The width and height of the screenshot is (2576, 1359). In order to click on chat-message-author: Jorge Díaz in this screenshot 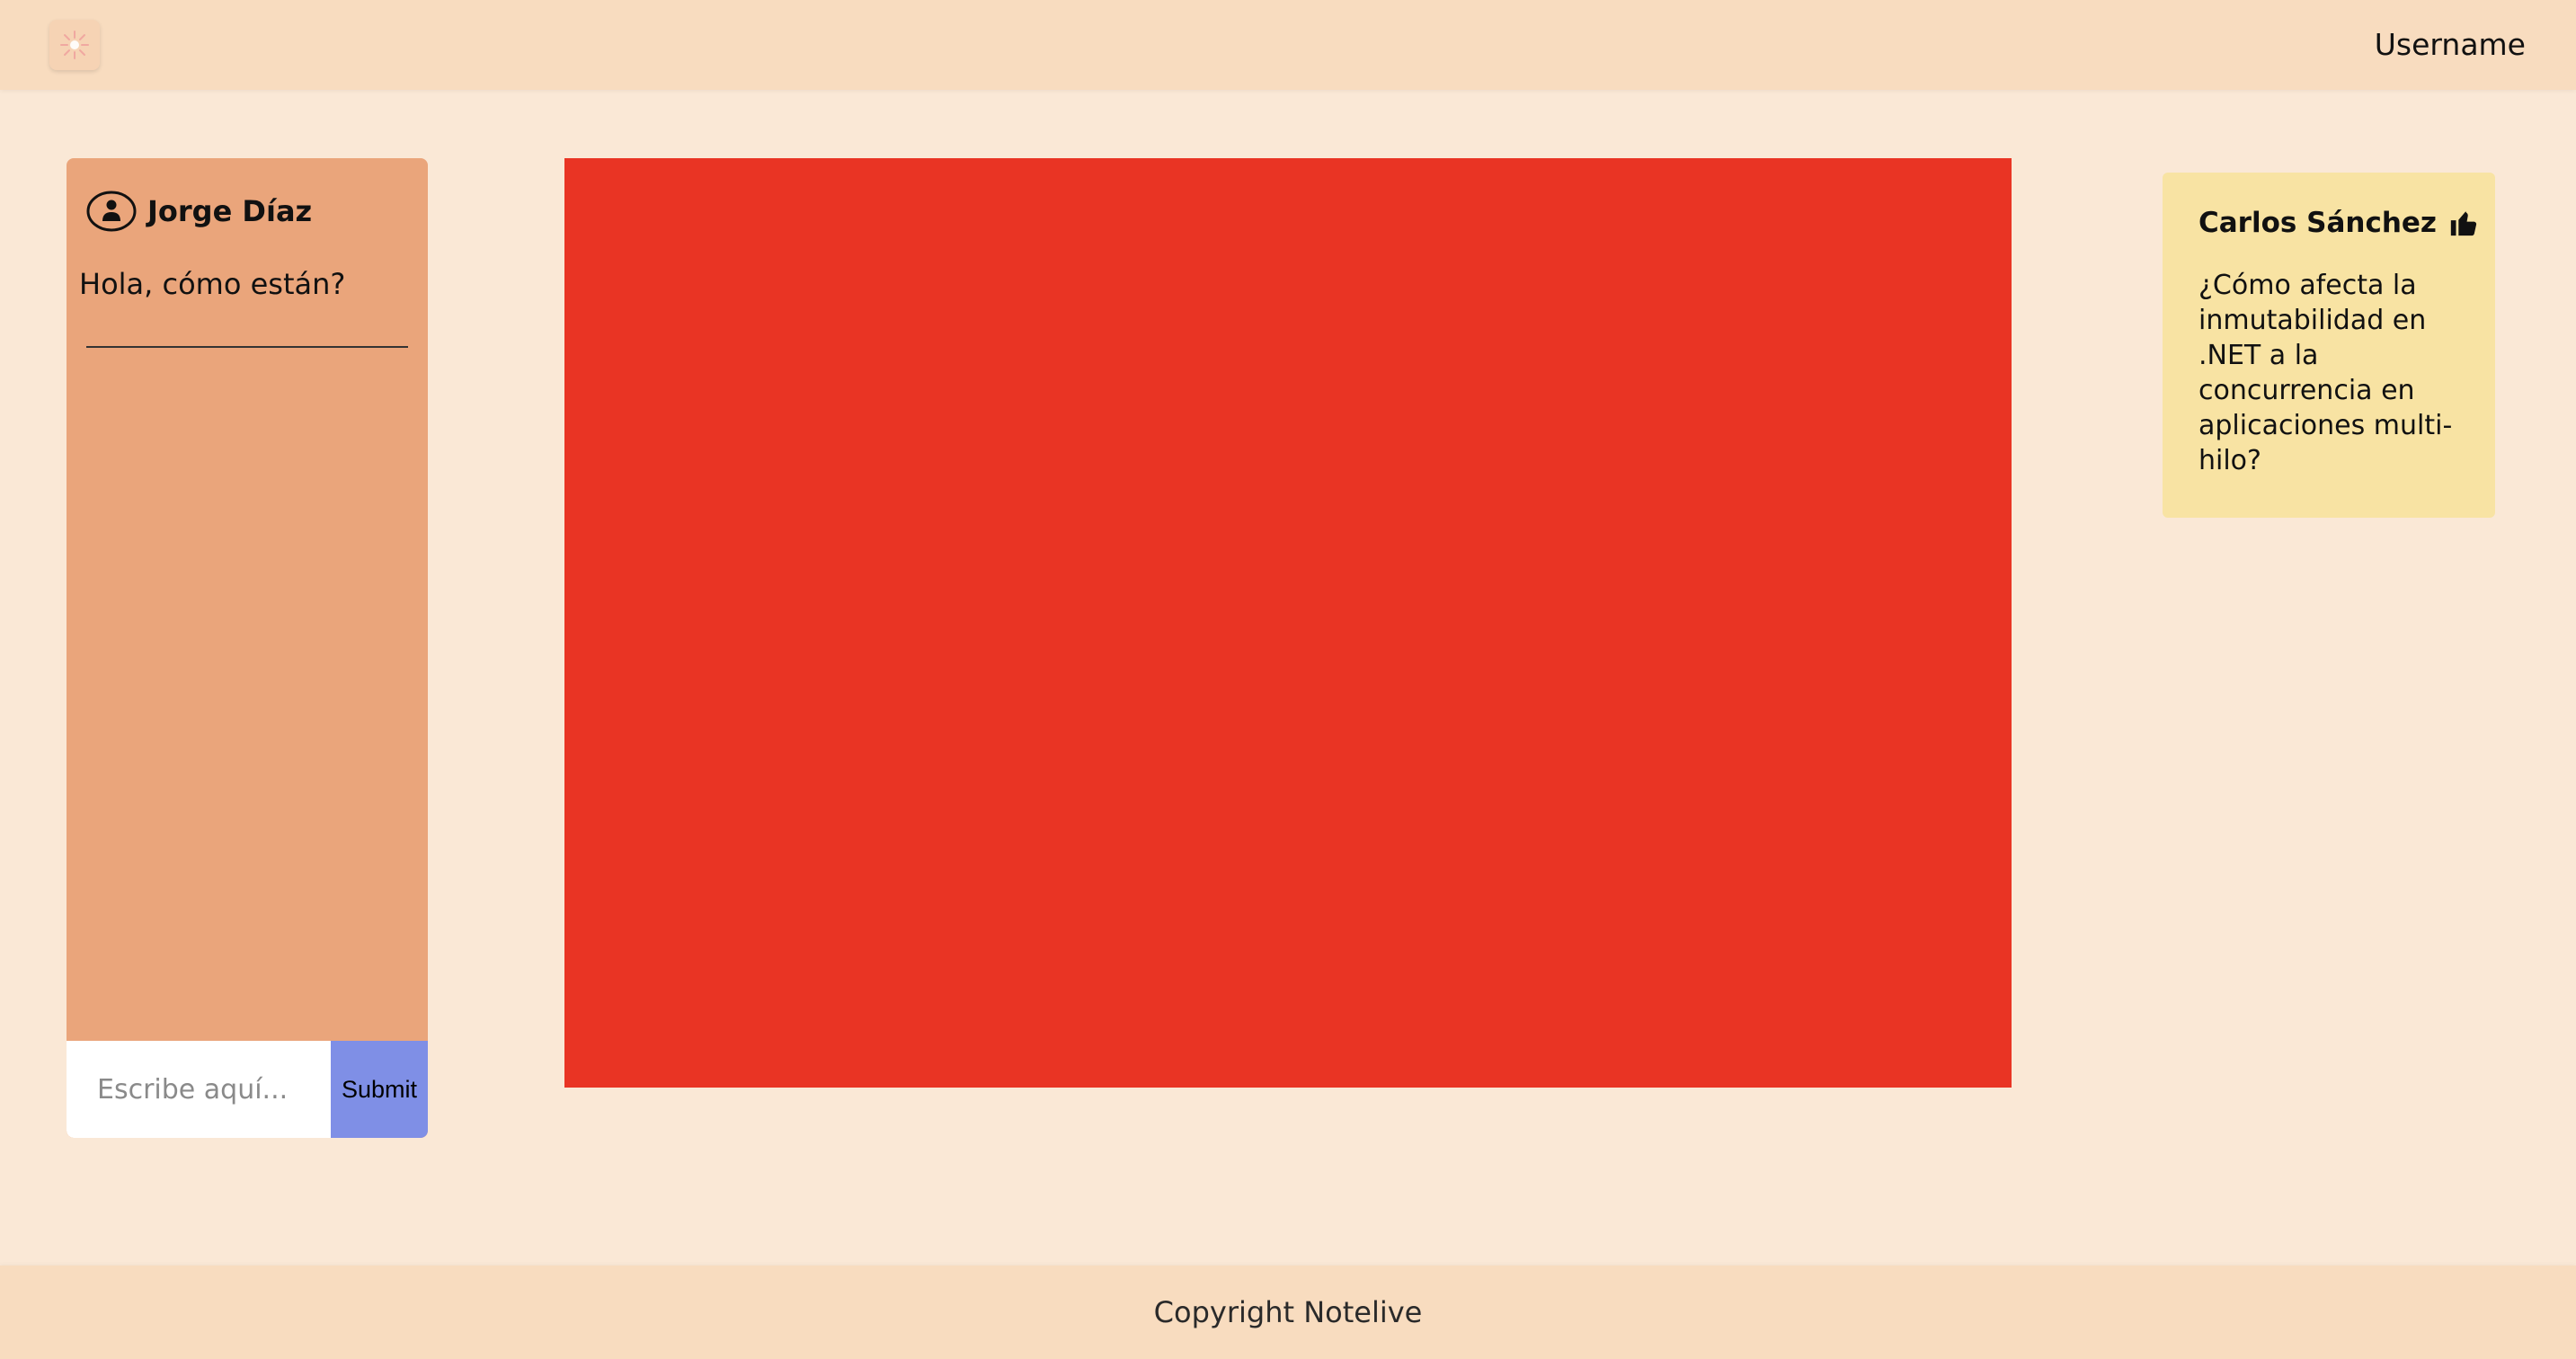, I will do `click(199, 211)`.